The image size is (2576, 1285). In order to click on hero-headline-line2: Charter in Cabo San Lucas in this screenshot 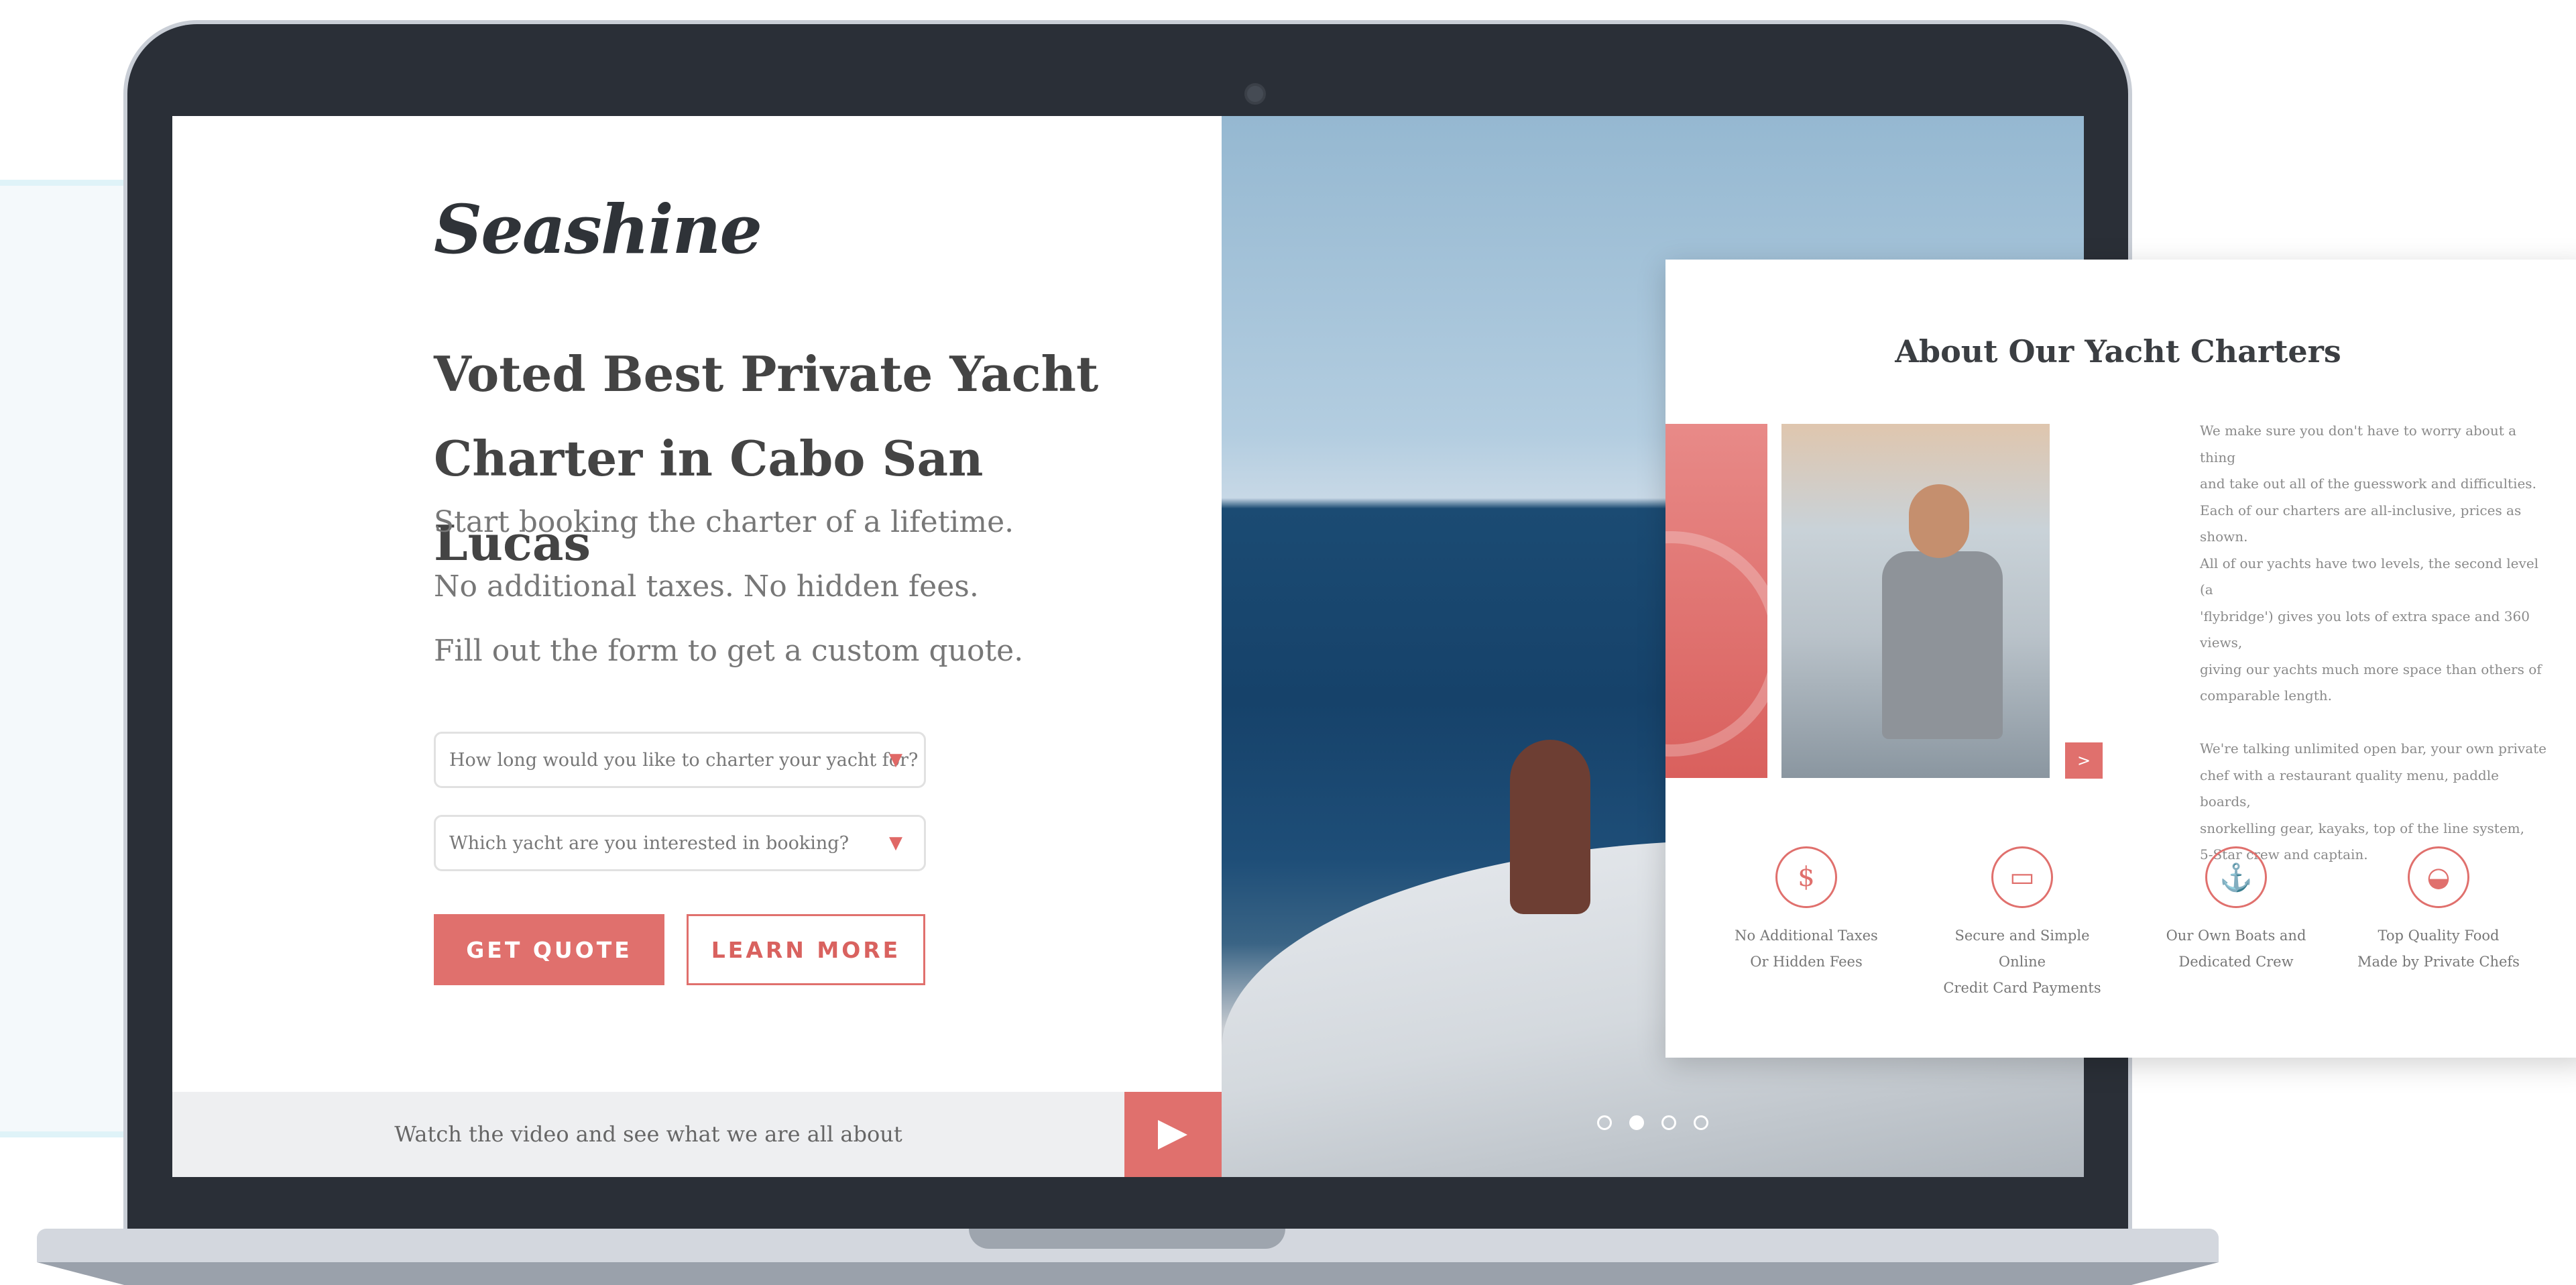, I will do `click(709, 500)`.